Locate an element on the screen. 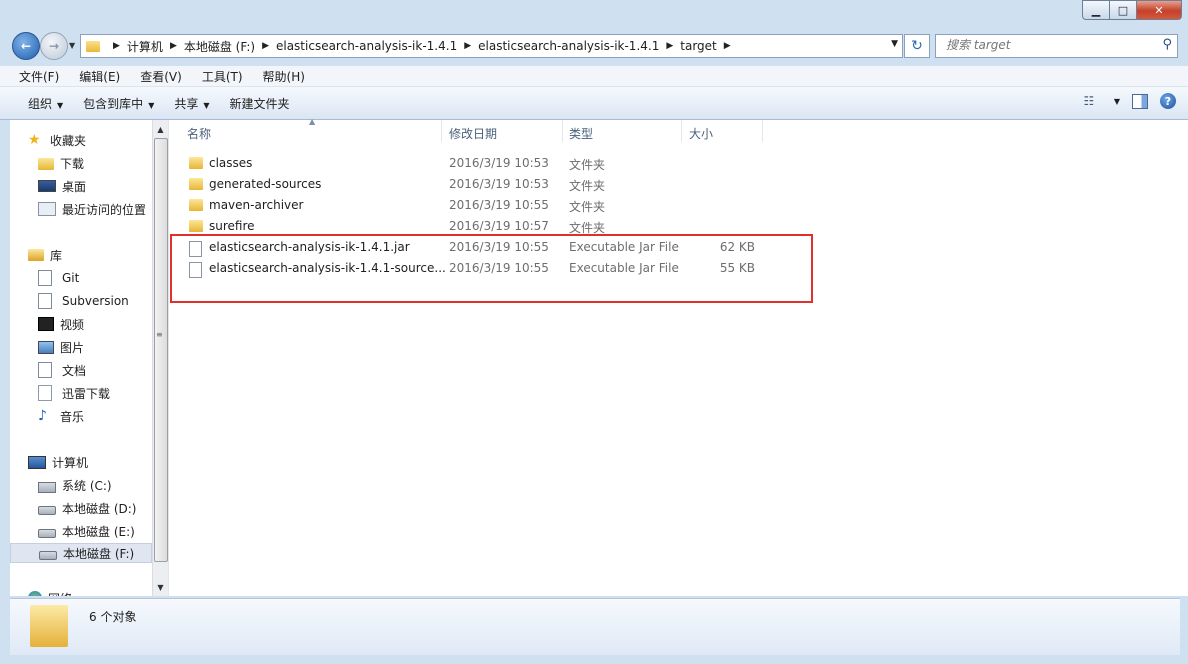 Image resolution: width=1188 pixels, height=664 pixels. menu-file: 文件(F) is located at coordinates (32, 76).